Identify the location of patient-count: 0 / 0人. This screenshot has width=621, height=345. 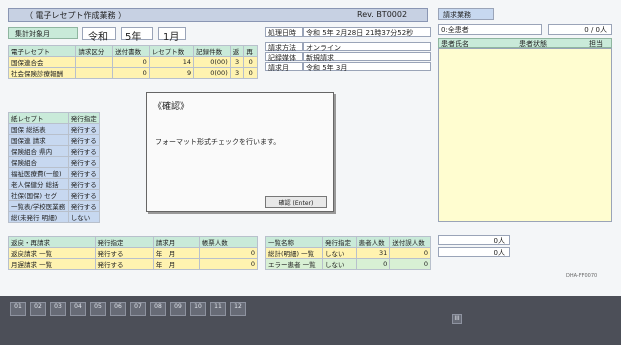
(580, 29).